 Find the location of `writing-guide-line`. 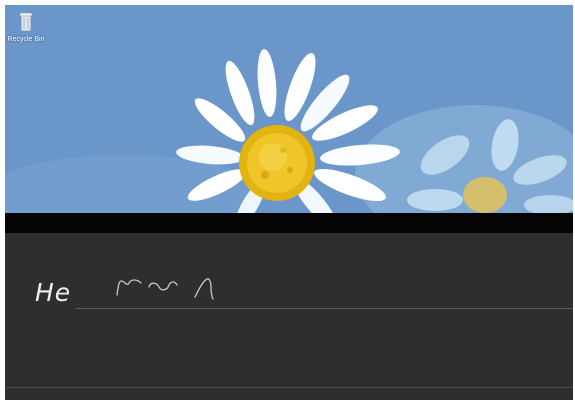

writing-guide-line is located at coordinates (324, 308).